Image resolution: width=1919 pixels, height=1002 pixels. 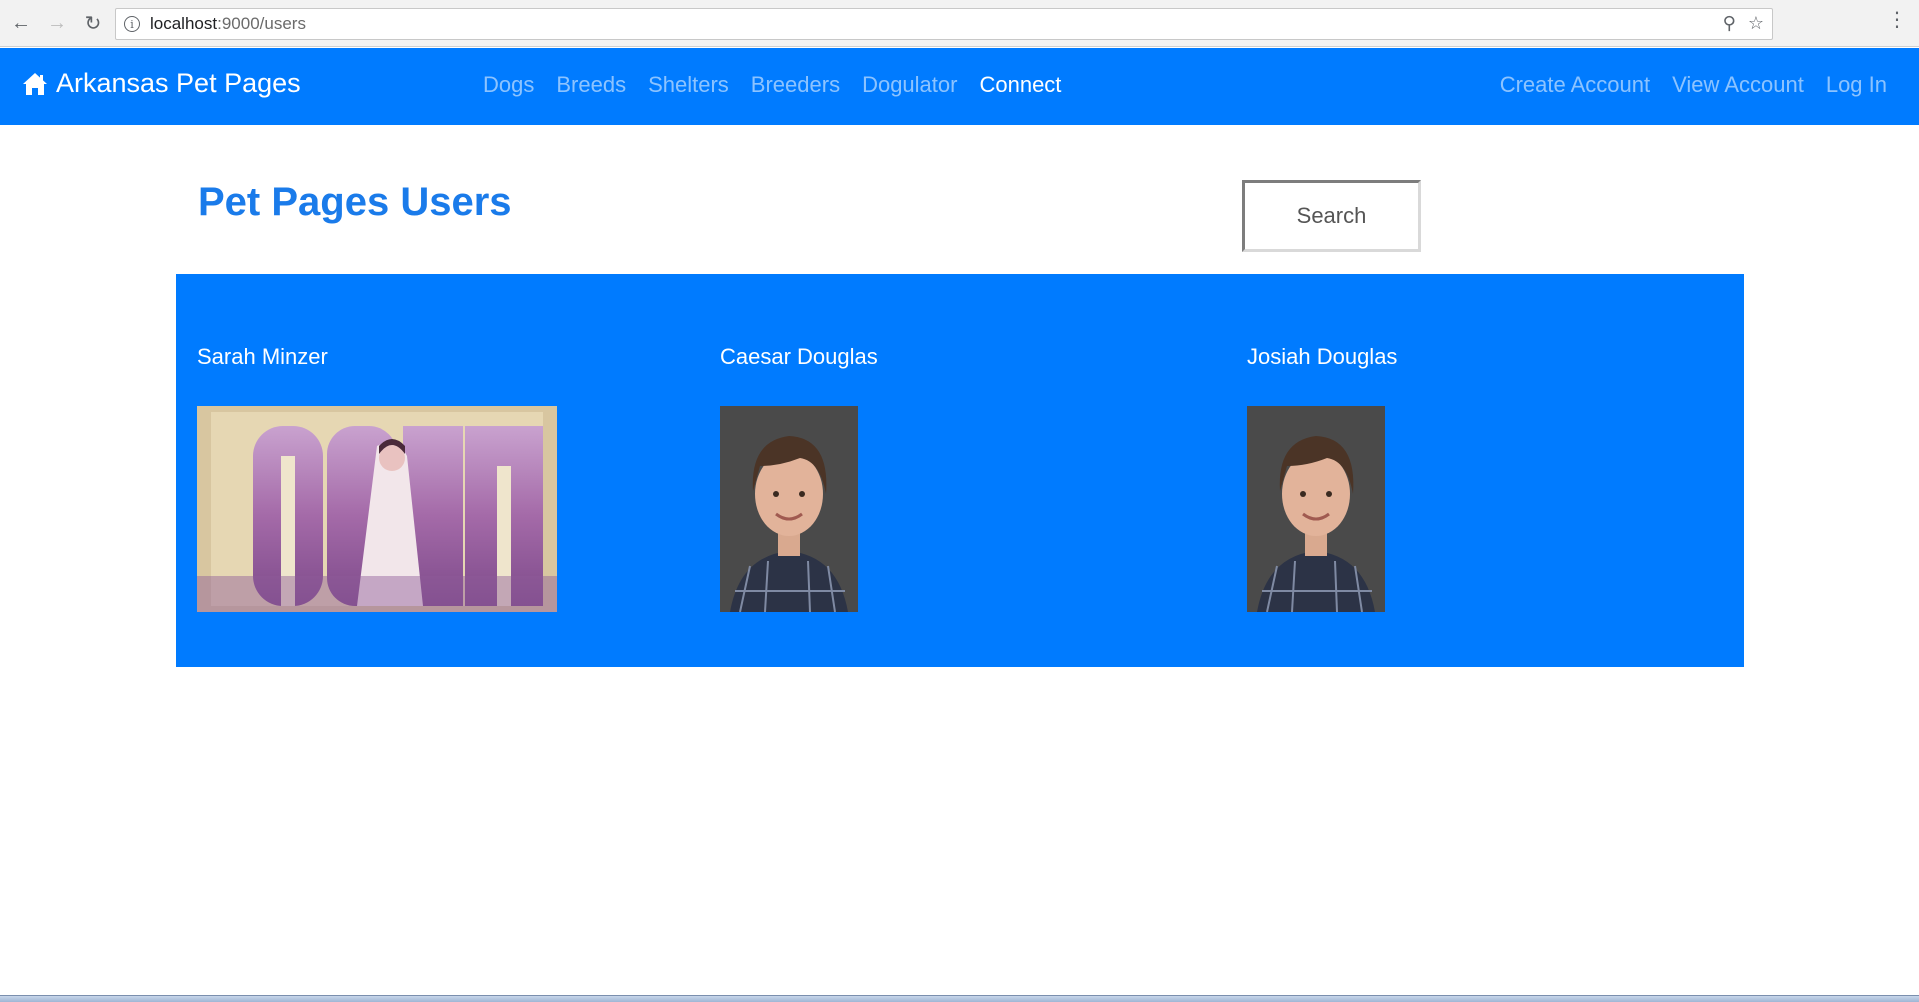 I want to click on bookmark-star-icon: ☆, so click(x=1756, y=23).